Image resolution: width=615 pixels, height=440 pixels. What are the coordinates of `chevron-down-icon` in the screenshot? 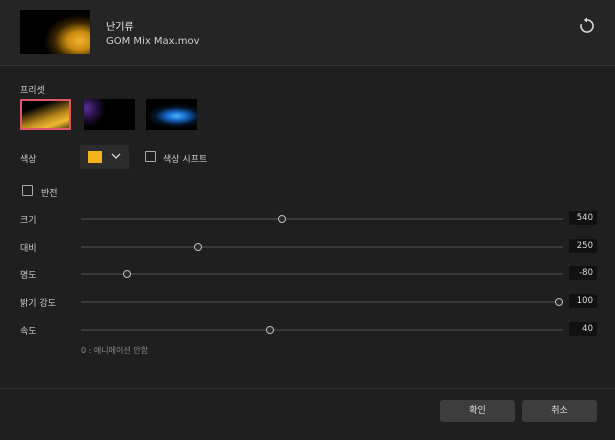 It's located at (116, 156).